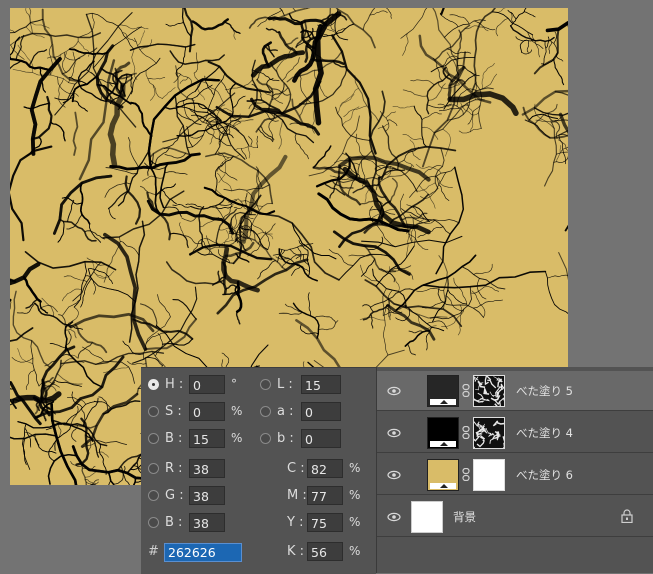 This screenshot has height=574, width=653. What do you see at coordinates (355, 495) in the screenshot?
I see `magenta-unit: %` at bounding box center [355, 495].